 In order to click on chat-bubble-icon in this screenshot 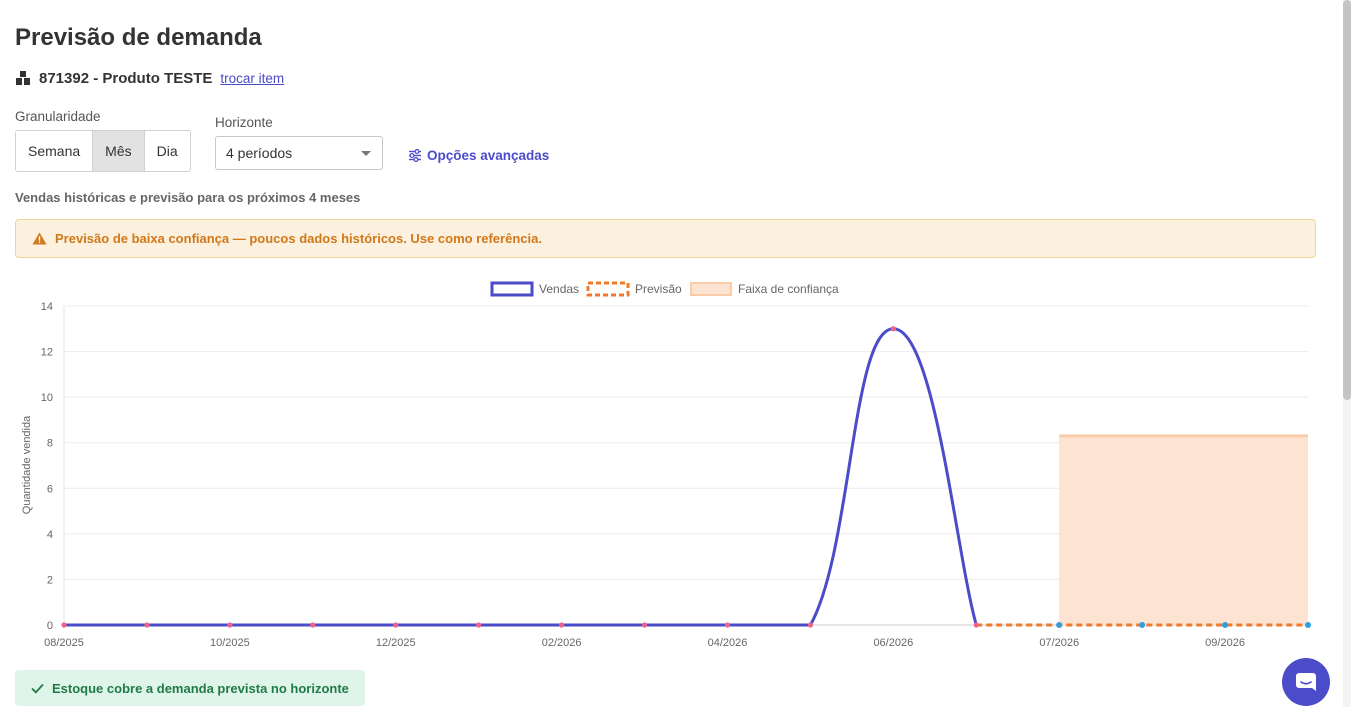, I will do `click(1306, 682)`.